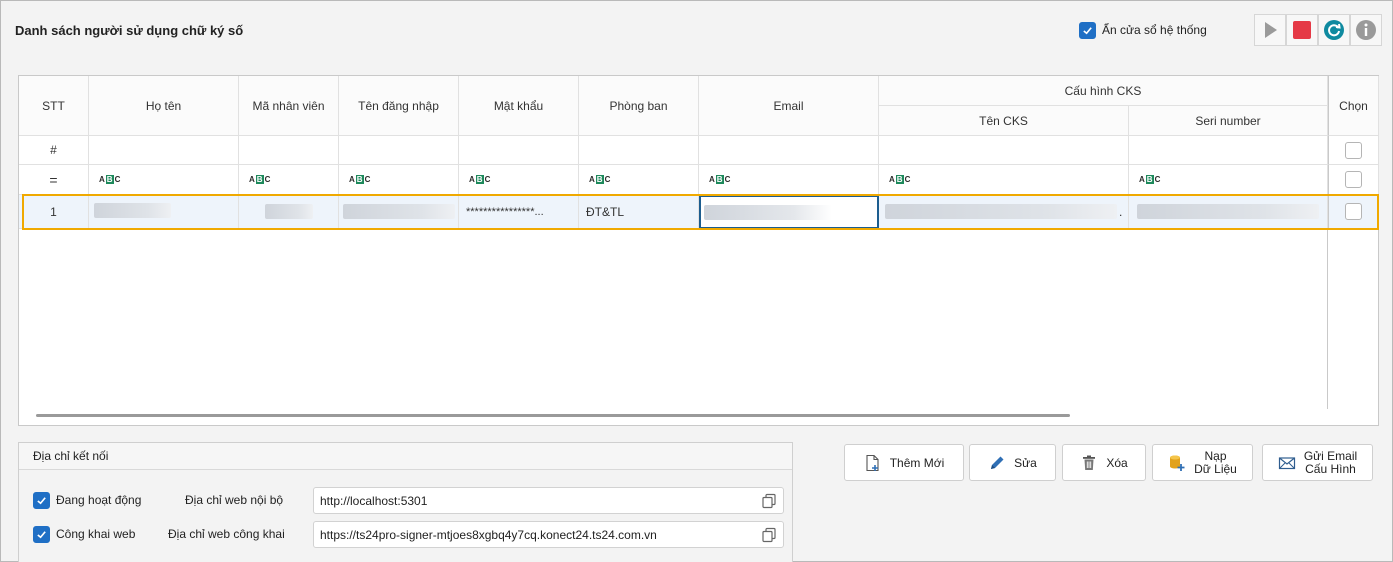 The width and height of the screenshot is (1393, 562). I want to click on filter-row-marker: =, so click(54, 180).